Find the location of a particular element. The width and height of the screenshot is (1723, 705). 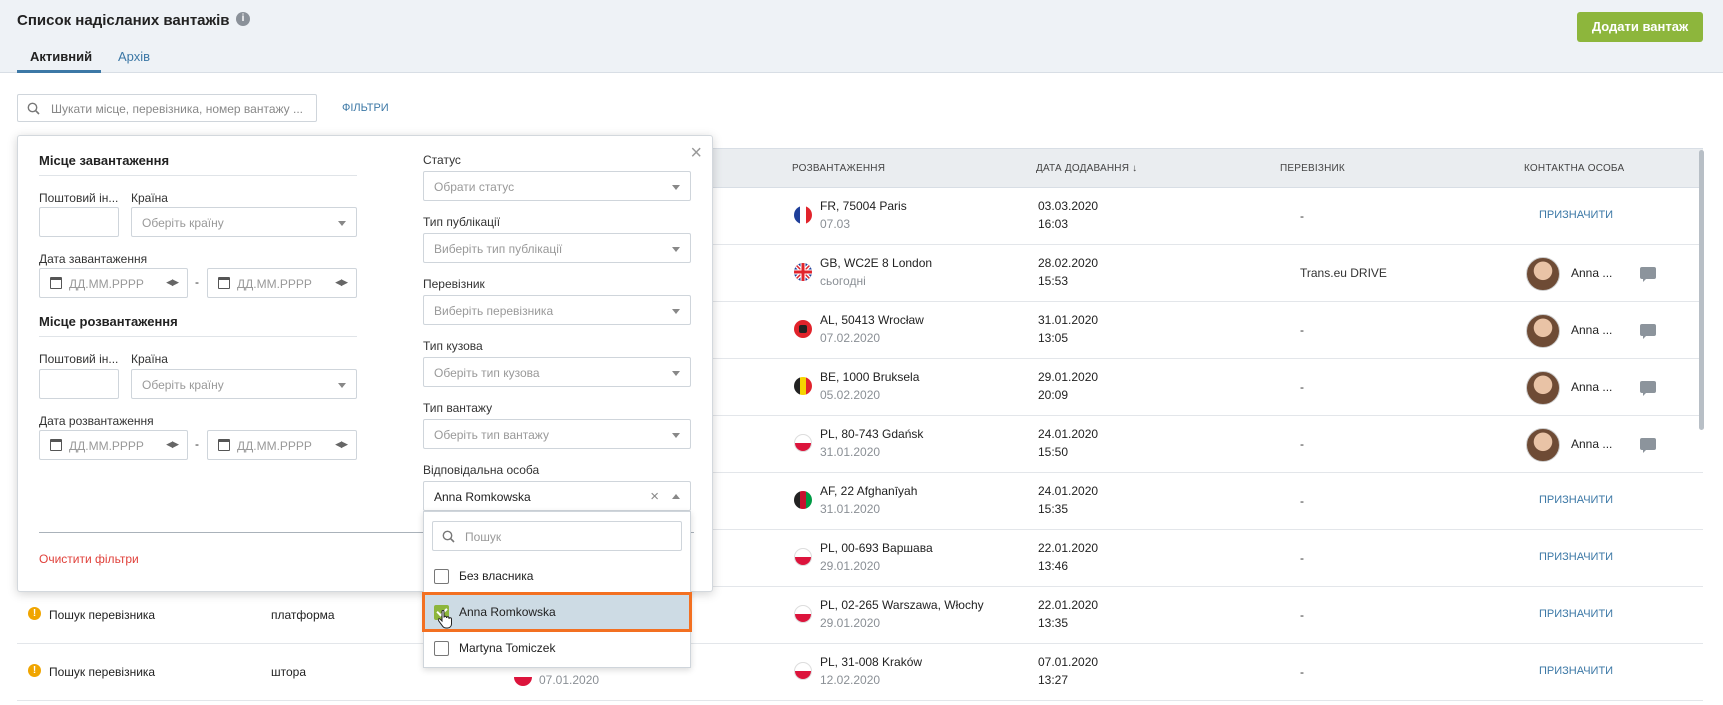

add-cargo-button: Додати вантаж is located at coordinates (1640, 27).